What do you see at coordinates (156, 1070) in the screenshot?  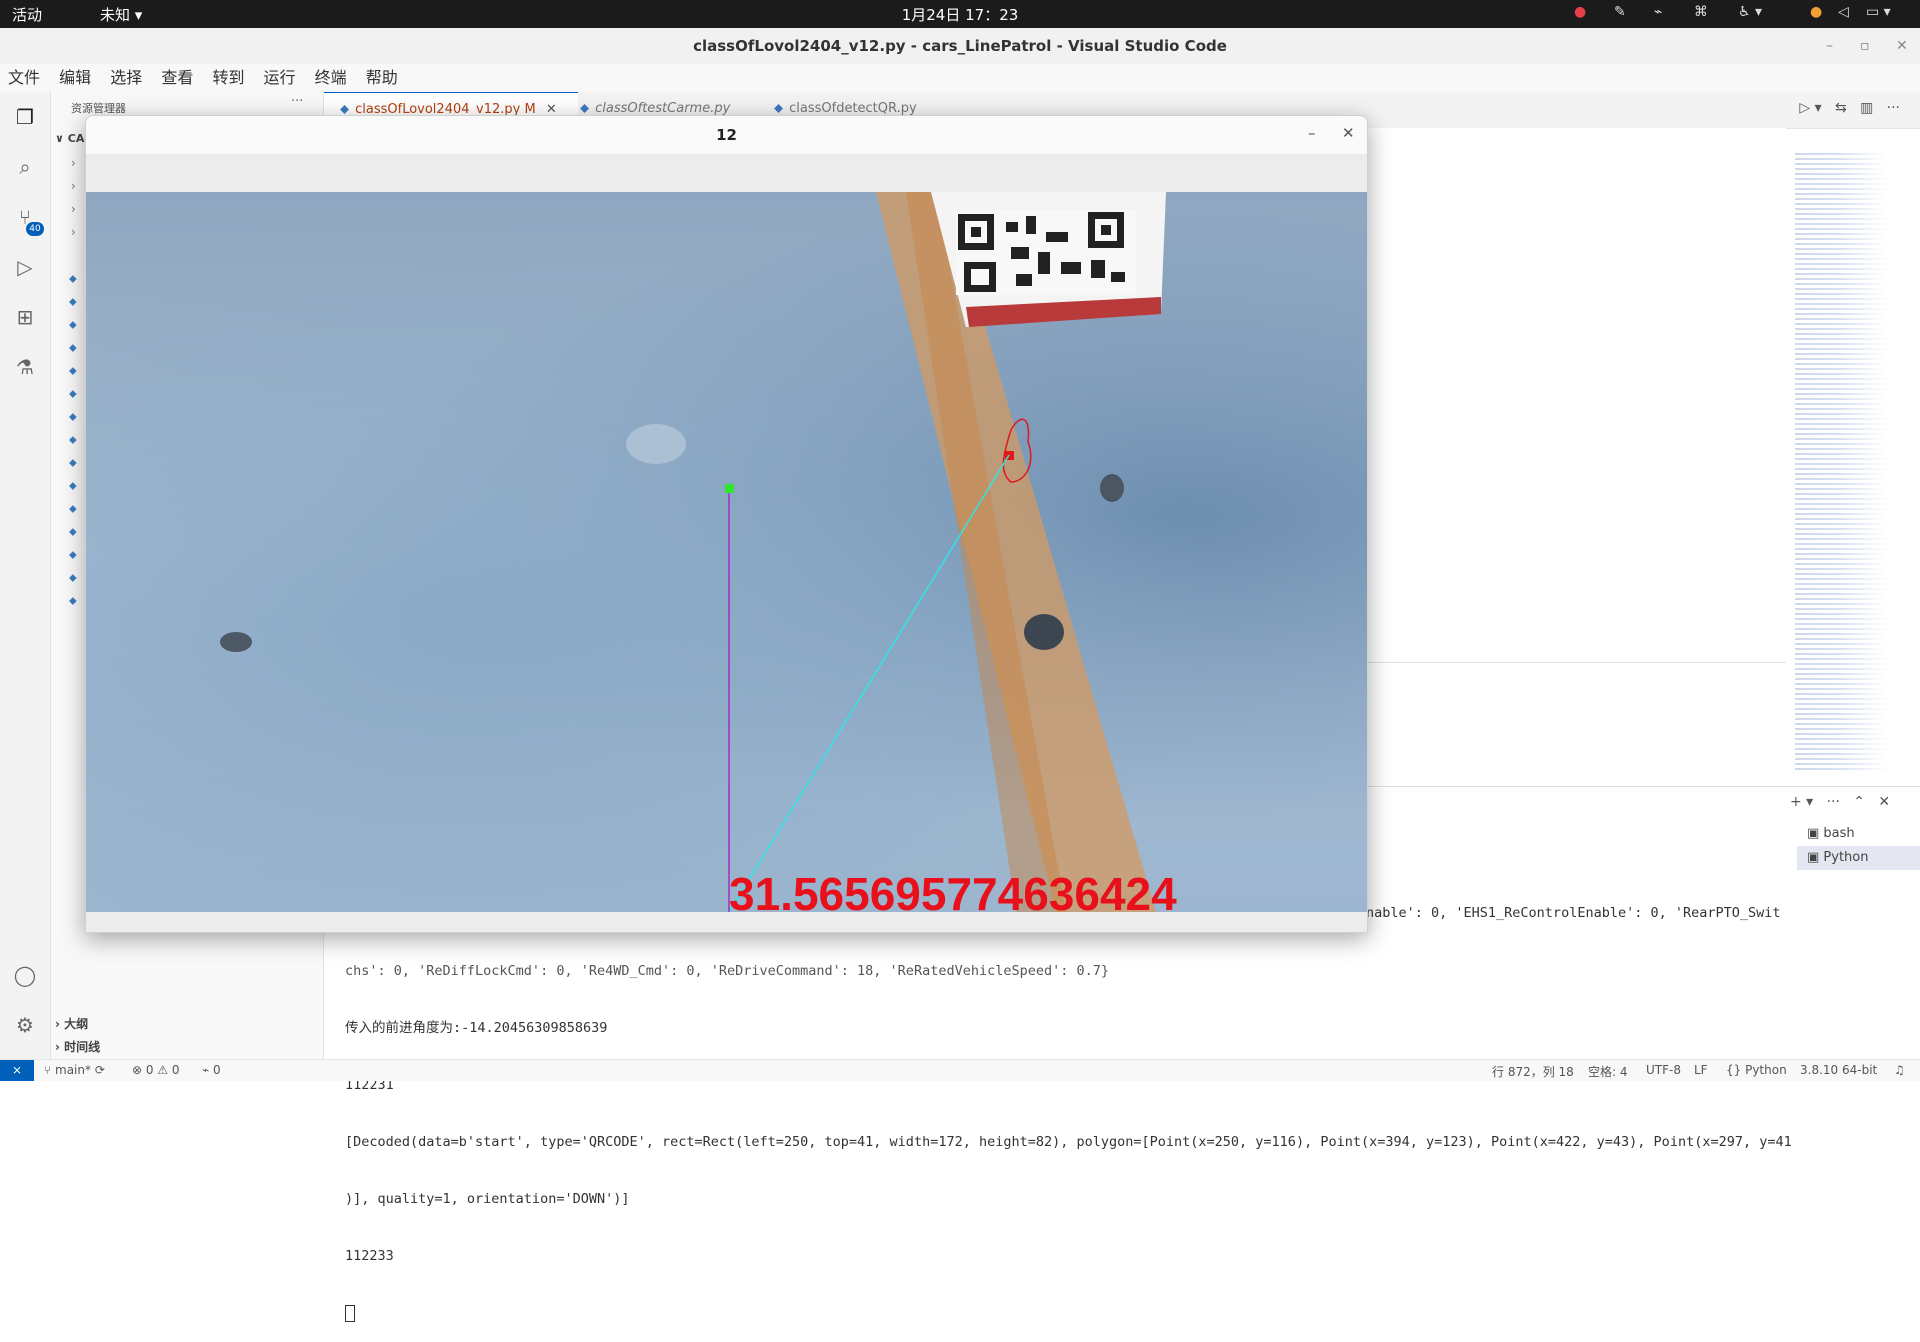 I see `problems-indicator: ⊗ 0 ⚠ 0` at bounding box center [156, 1070].